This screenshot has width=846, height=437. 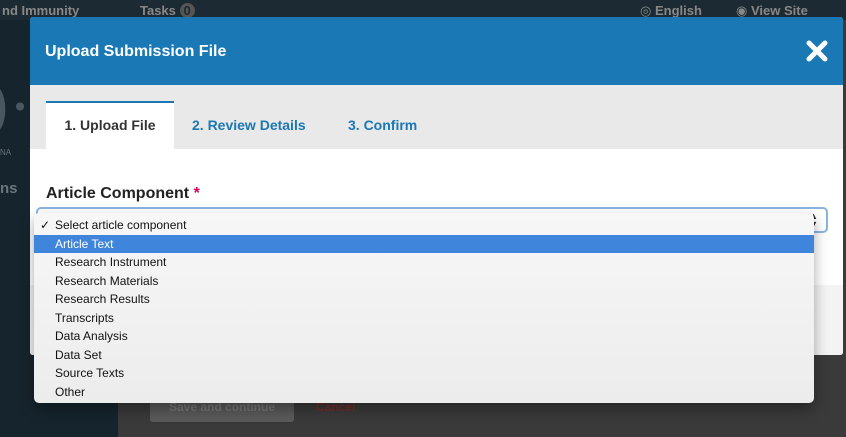 What do you see at coordinates (196, 193) in the screenshot?
I see `required-marker: *` at bounding box center [196, 193].